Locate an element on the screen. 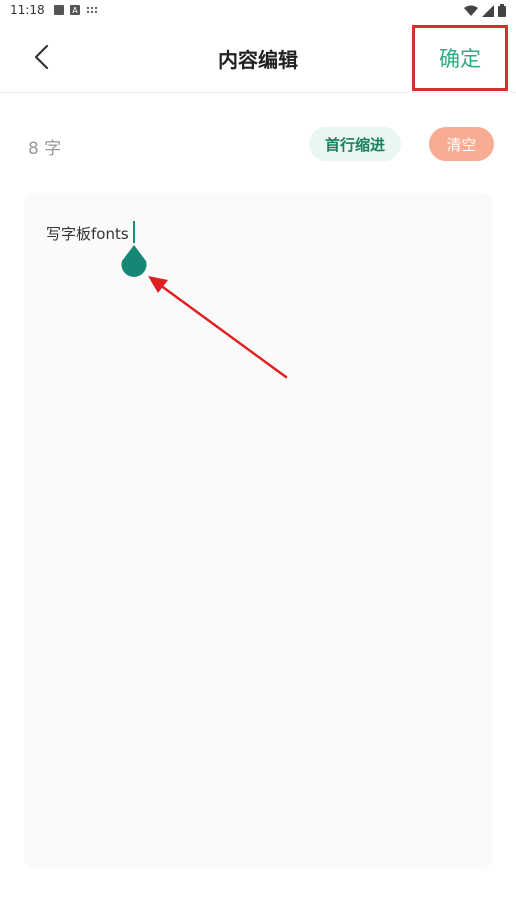 The width and height of the screenshot is (516, 917). battery-icon is located at coordinates (502, 10).